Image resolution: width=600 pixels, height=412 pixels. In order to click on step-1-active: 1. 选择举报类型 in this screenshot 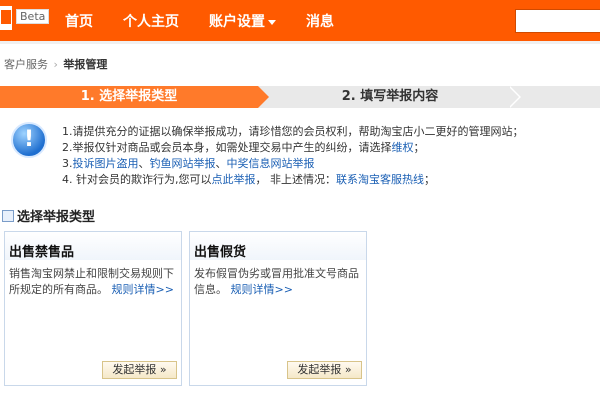, I will do `click(129, 97)`.